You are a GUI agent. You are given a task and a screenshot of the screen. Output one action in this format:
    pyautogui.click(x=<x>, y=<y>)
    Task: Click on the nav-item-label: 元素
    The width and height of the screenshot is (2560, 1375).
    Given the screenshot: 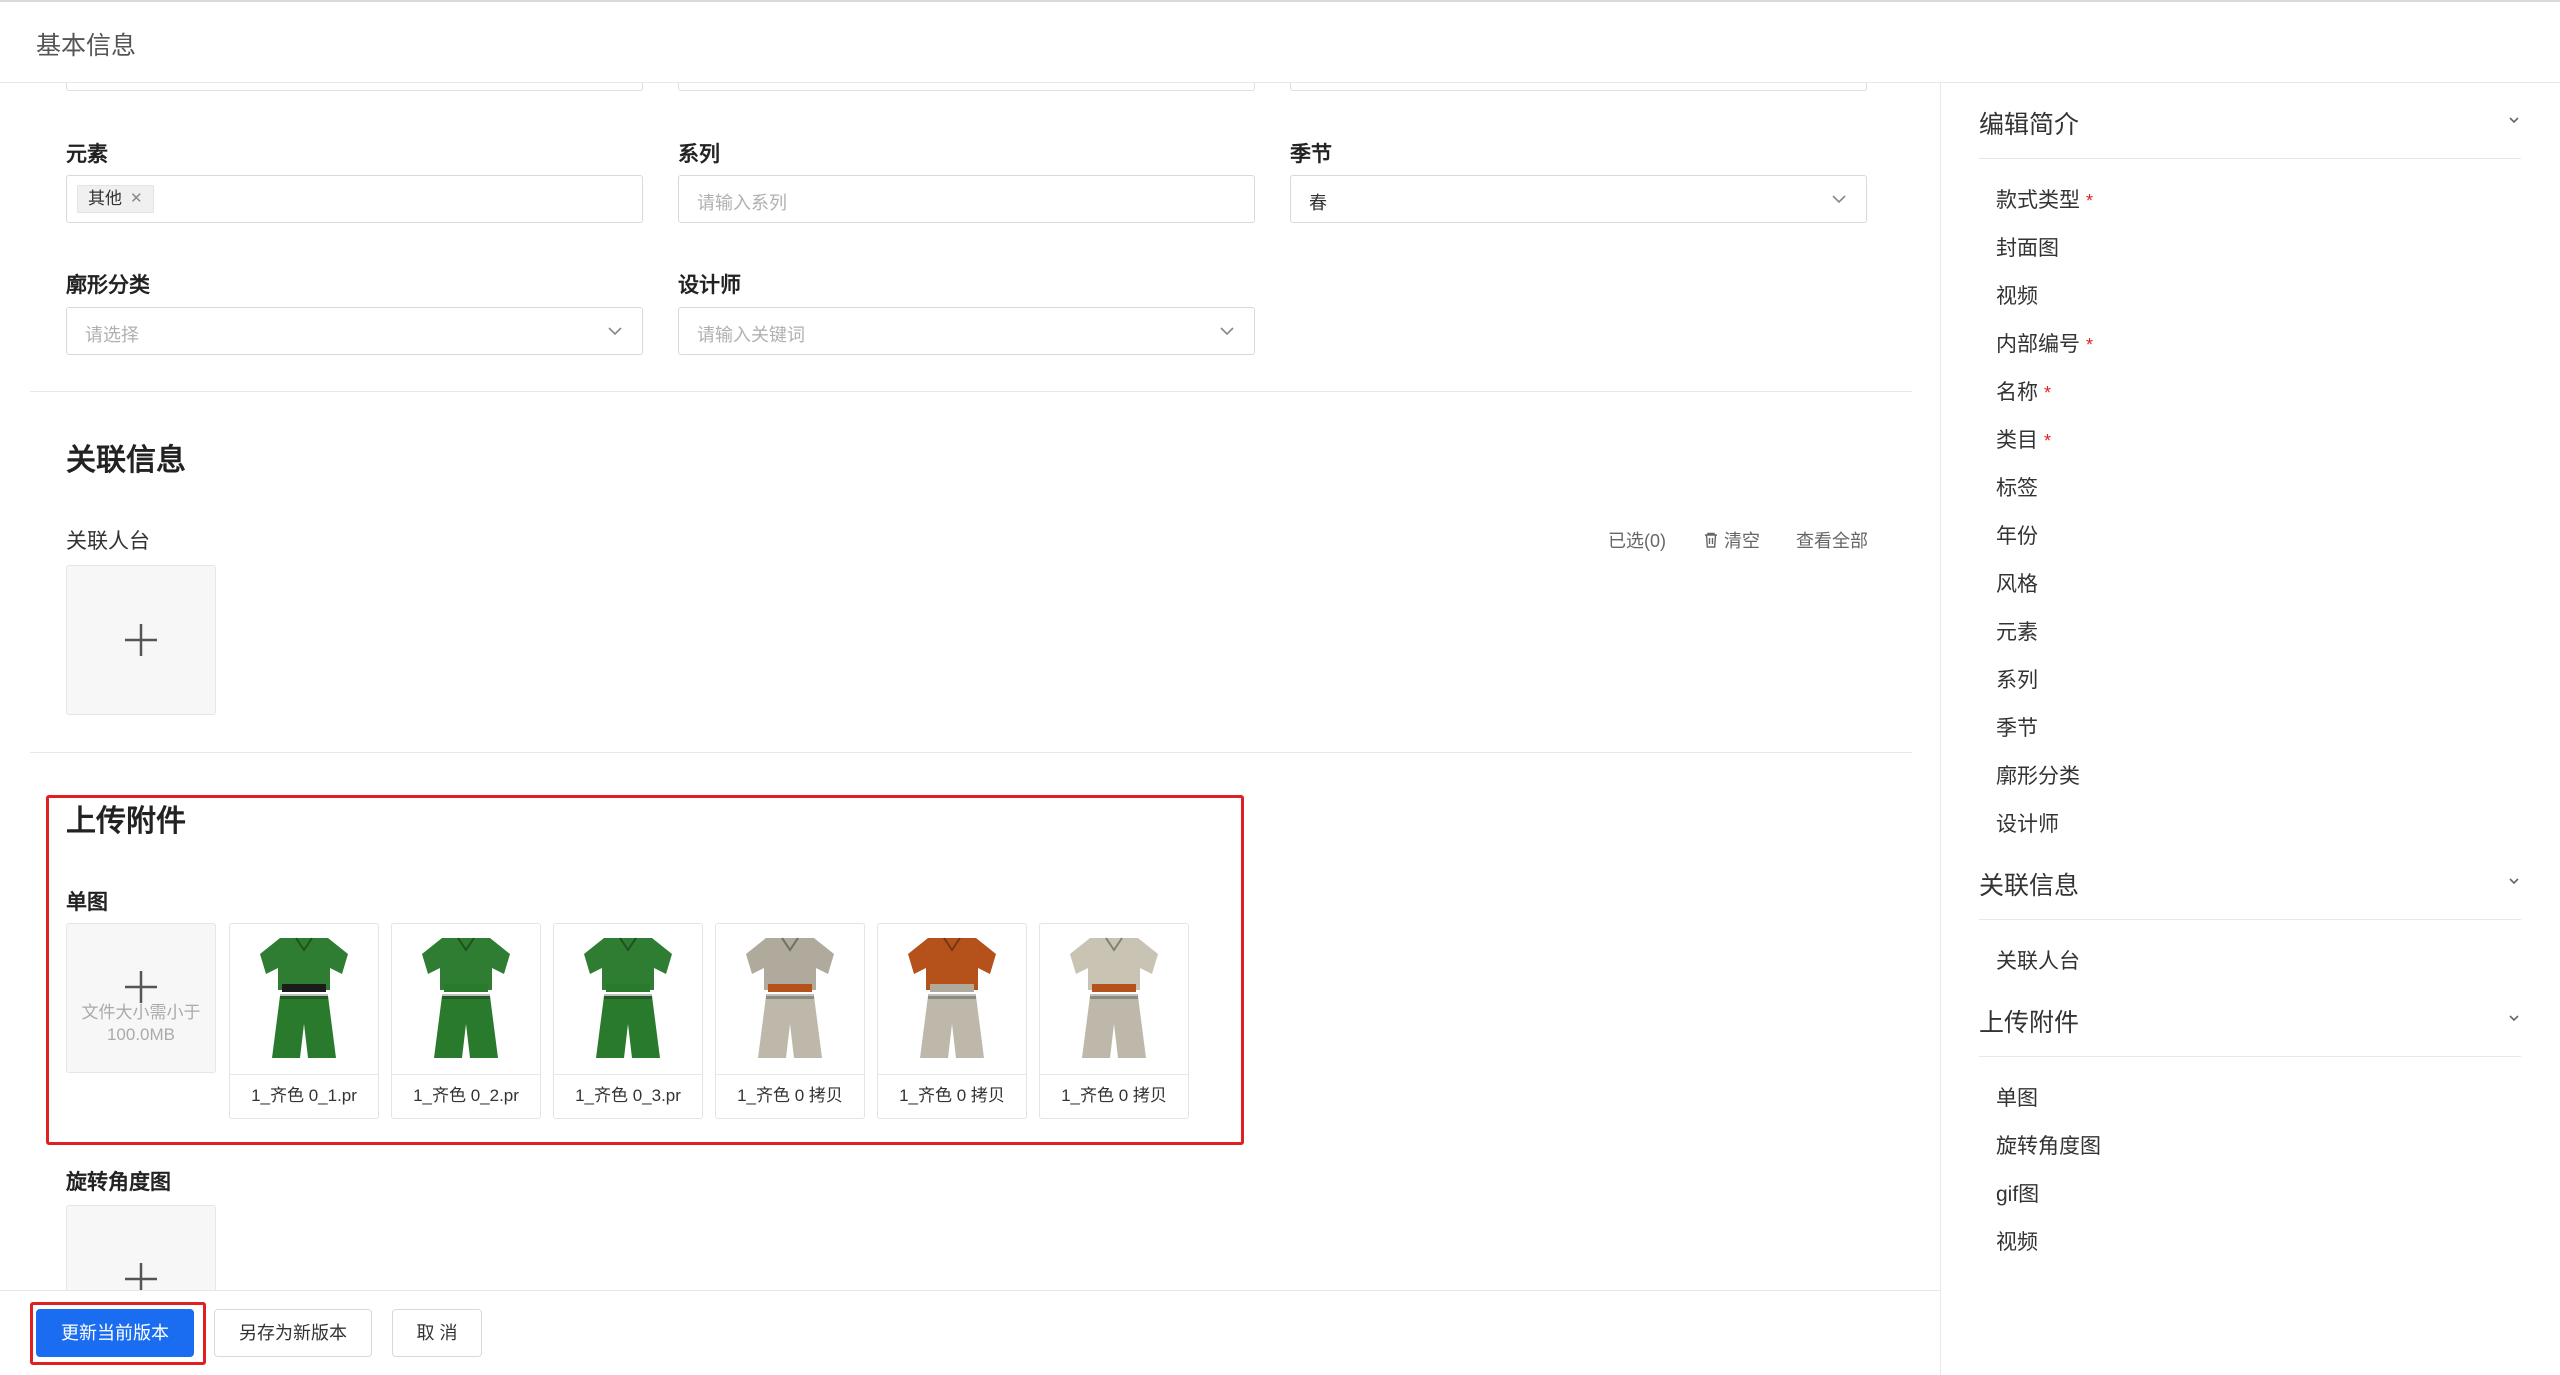 What is the action you would take?
    pyautogui.click(x=2017, y=632)
    